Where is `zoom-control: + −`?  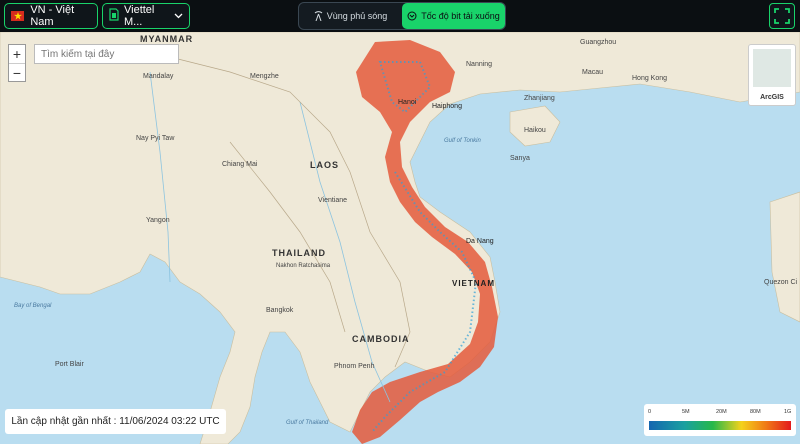 zoom-control: + − is located at coordinates (17, 63).